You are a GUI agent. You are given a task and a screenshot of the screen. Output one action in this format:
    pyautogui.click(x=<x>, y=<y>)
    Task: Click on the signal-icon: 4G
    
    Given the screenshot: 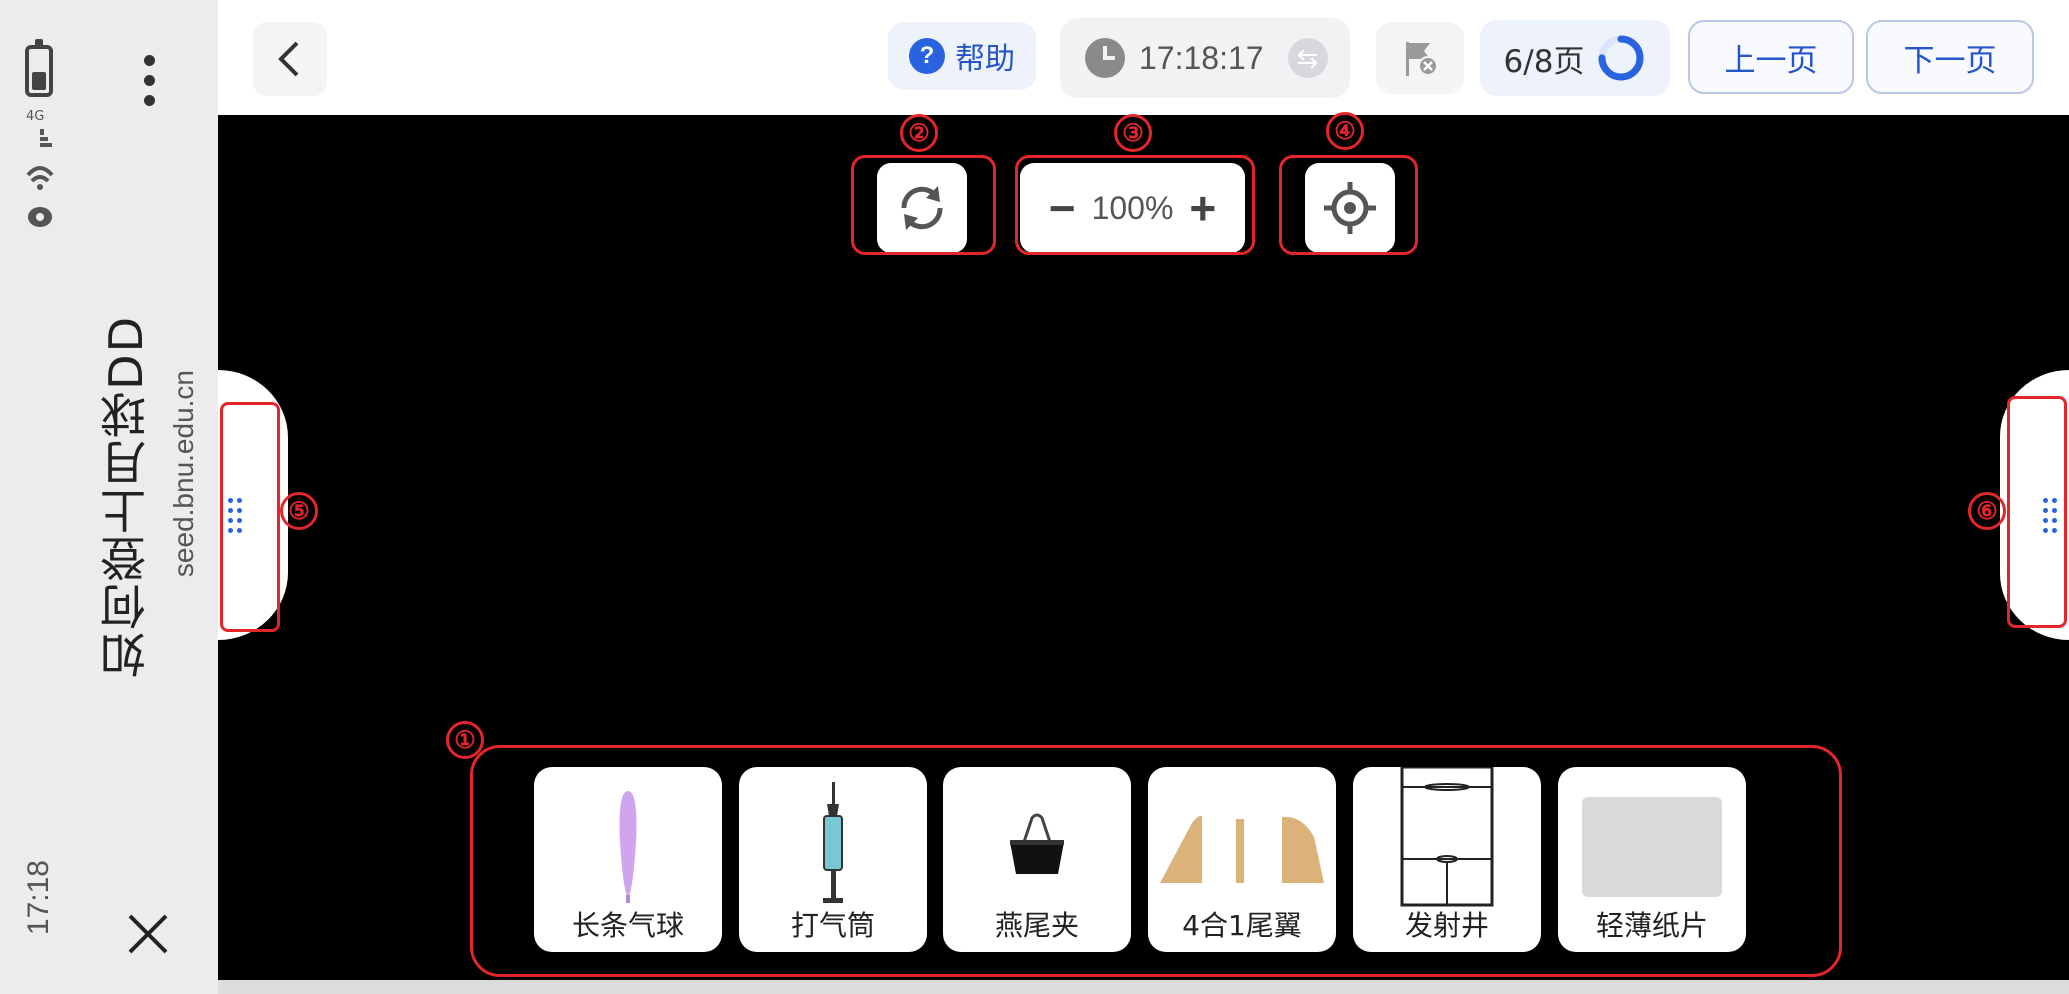 What is the action you would take?
    pyautogui.click(x=40, y=170)
    